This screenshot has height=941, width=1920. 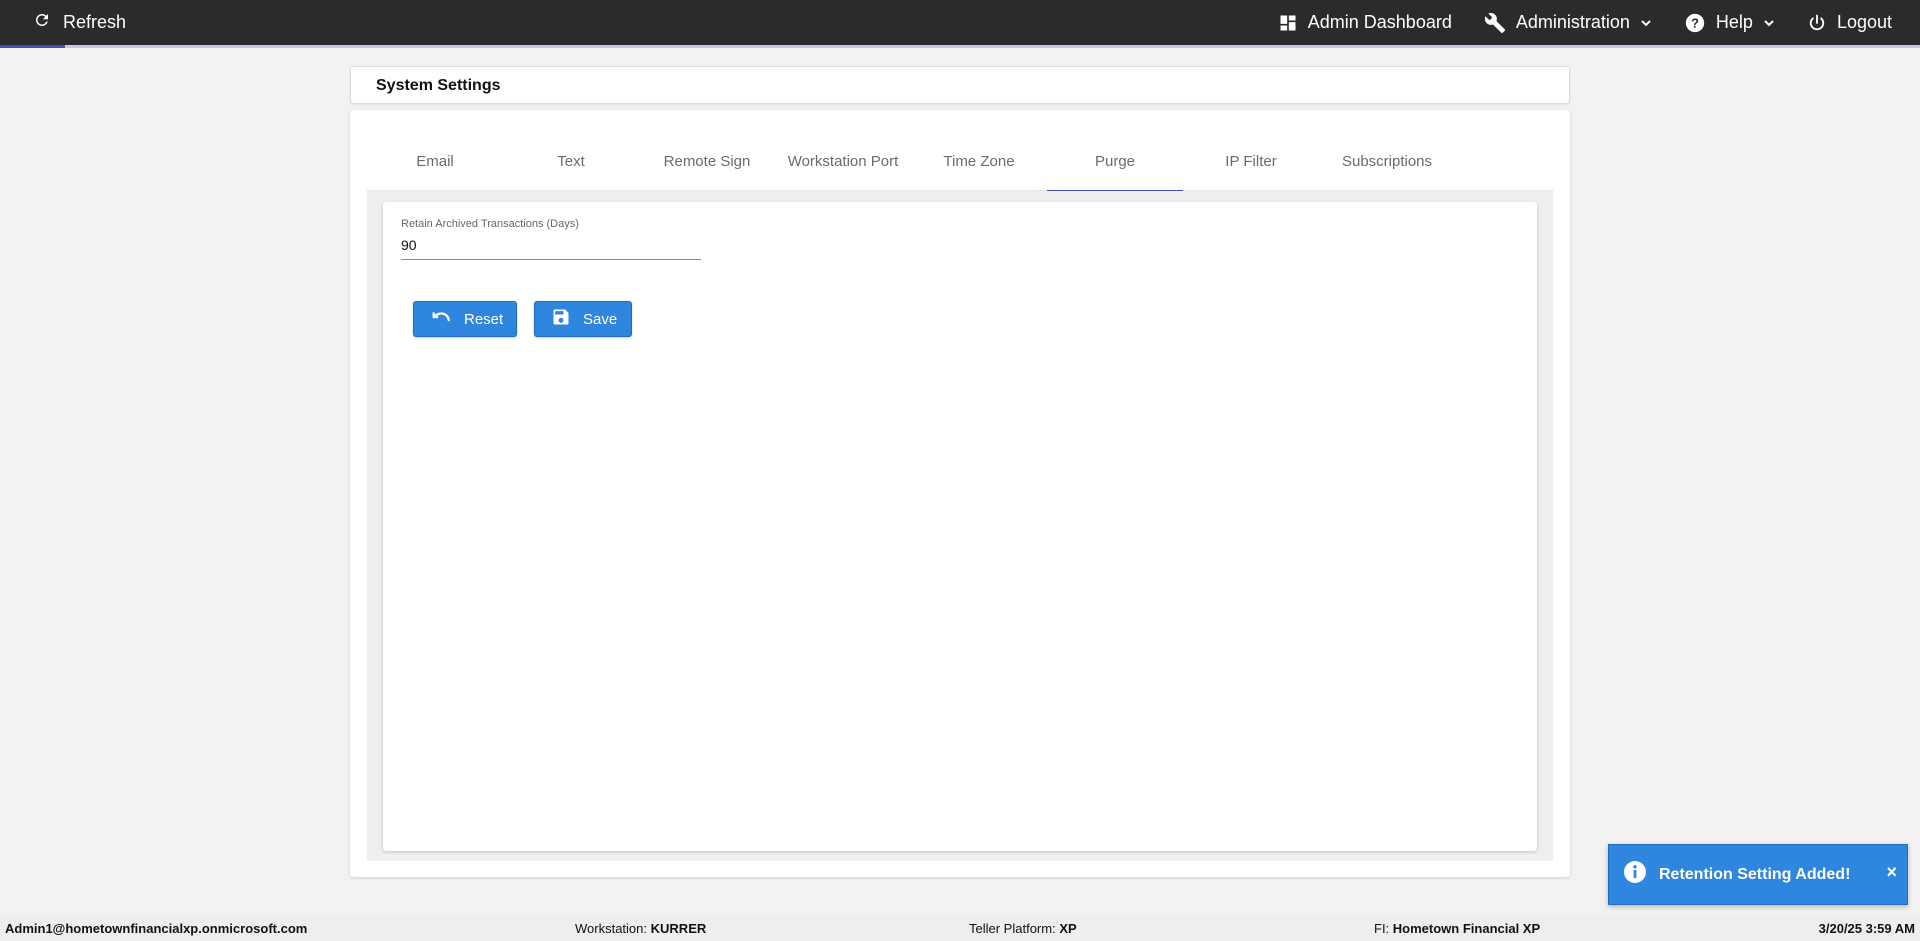 I want to click on help-icon: ?, so click(x=1695, y=23).